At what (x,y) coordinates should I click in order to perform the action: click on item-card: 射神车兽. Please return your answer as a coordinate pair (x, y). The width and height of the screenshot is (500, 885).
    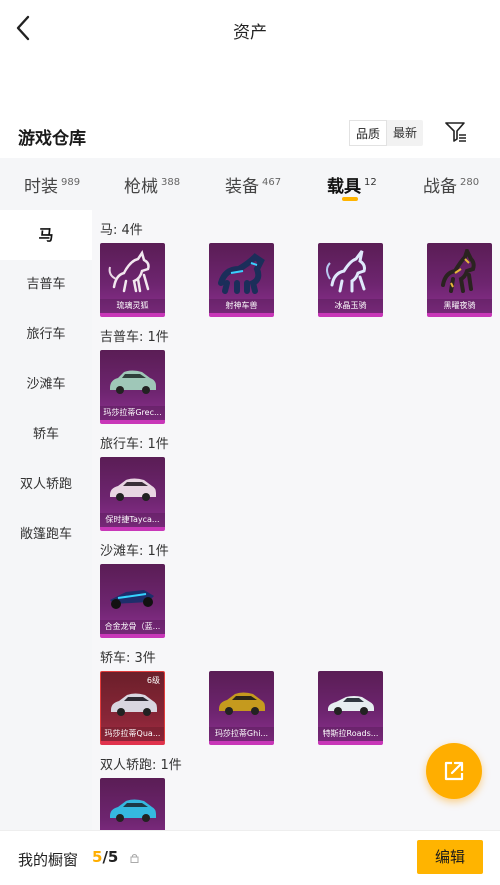
    Looking at the image, I should click on (241, 280).